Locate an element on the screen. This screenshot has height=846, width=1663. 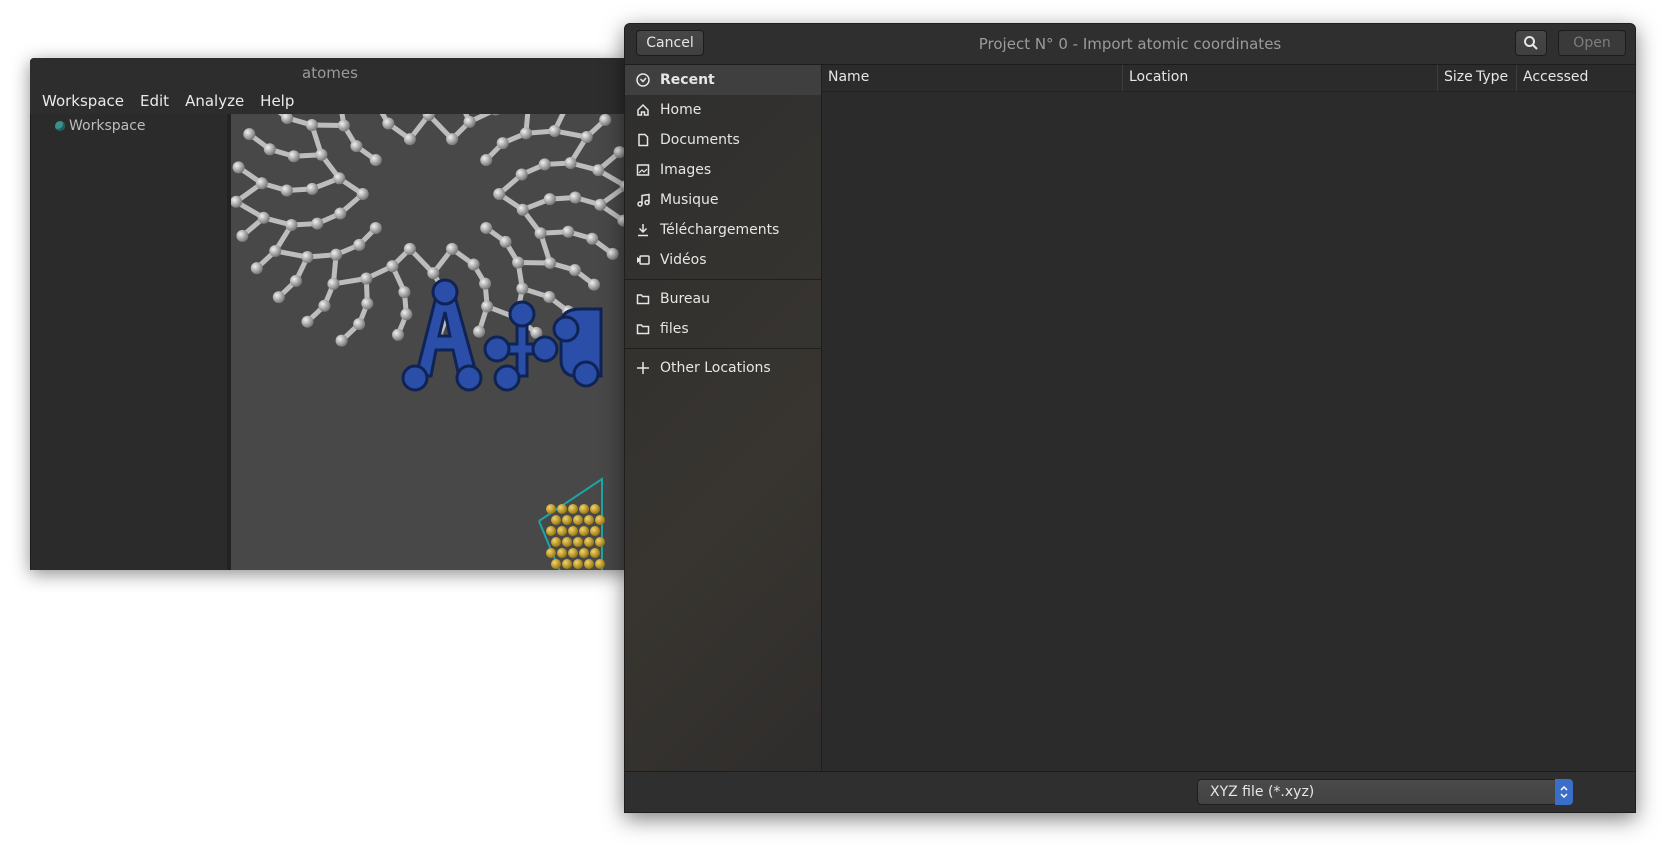
place-label: Téléchargements is located at coordinates (720, 230).